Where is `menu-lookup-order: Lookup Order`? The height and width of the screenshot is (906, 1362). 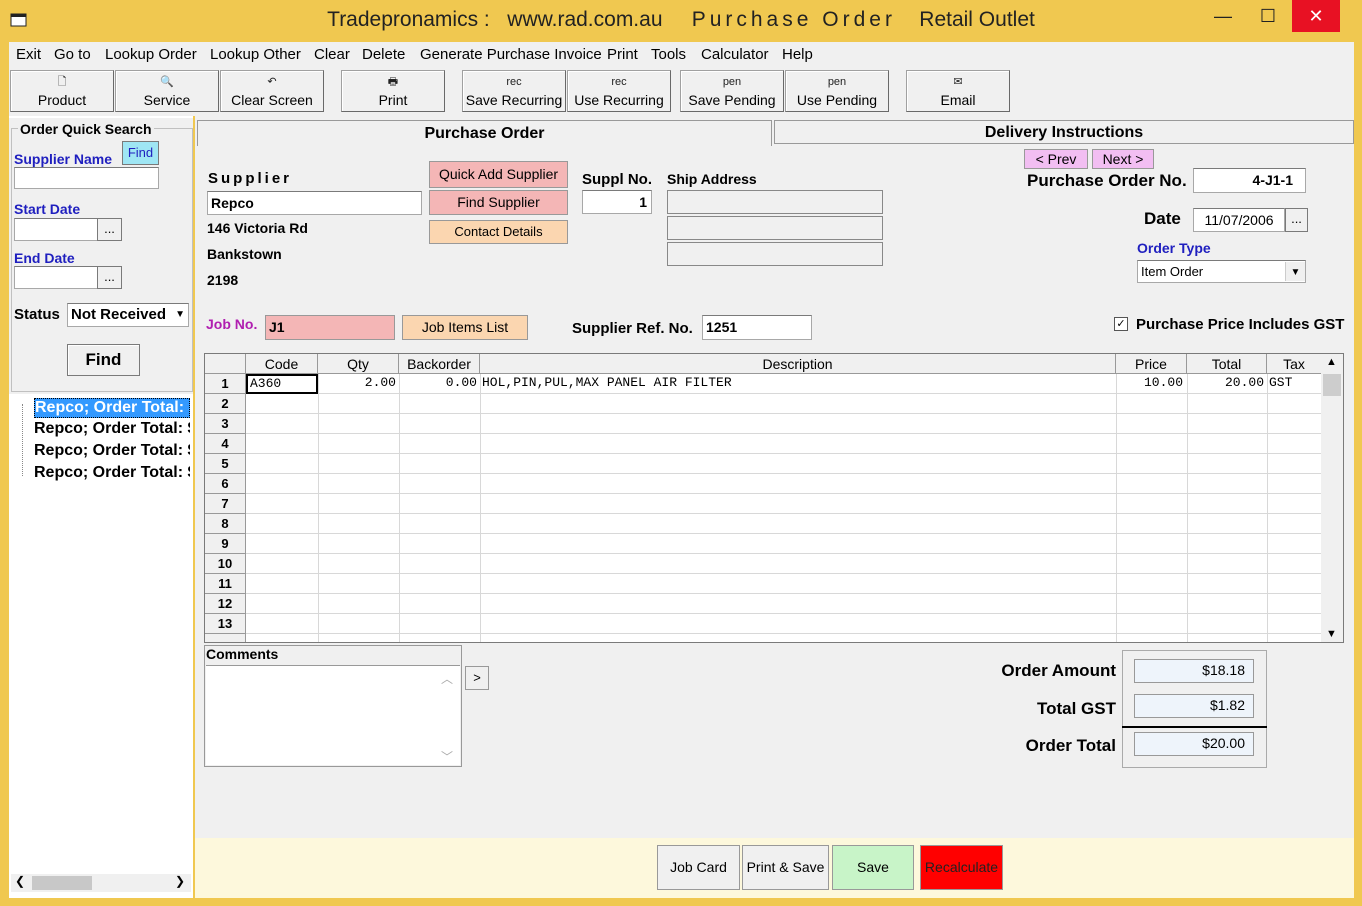 menu-lookup-order: Lookup Order is located at coordinates (151, 54).